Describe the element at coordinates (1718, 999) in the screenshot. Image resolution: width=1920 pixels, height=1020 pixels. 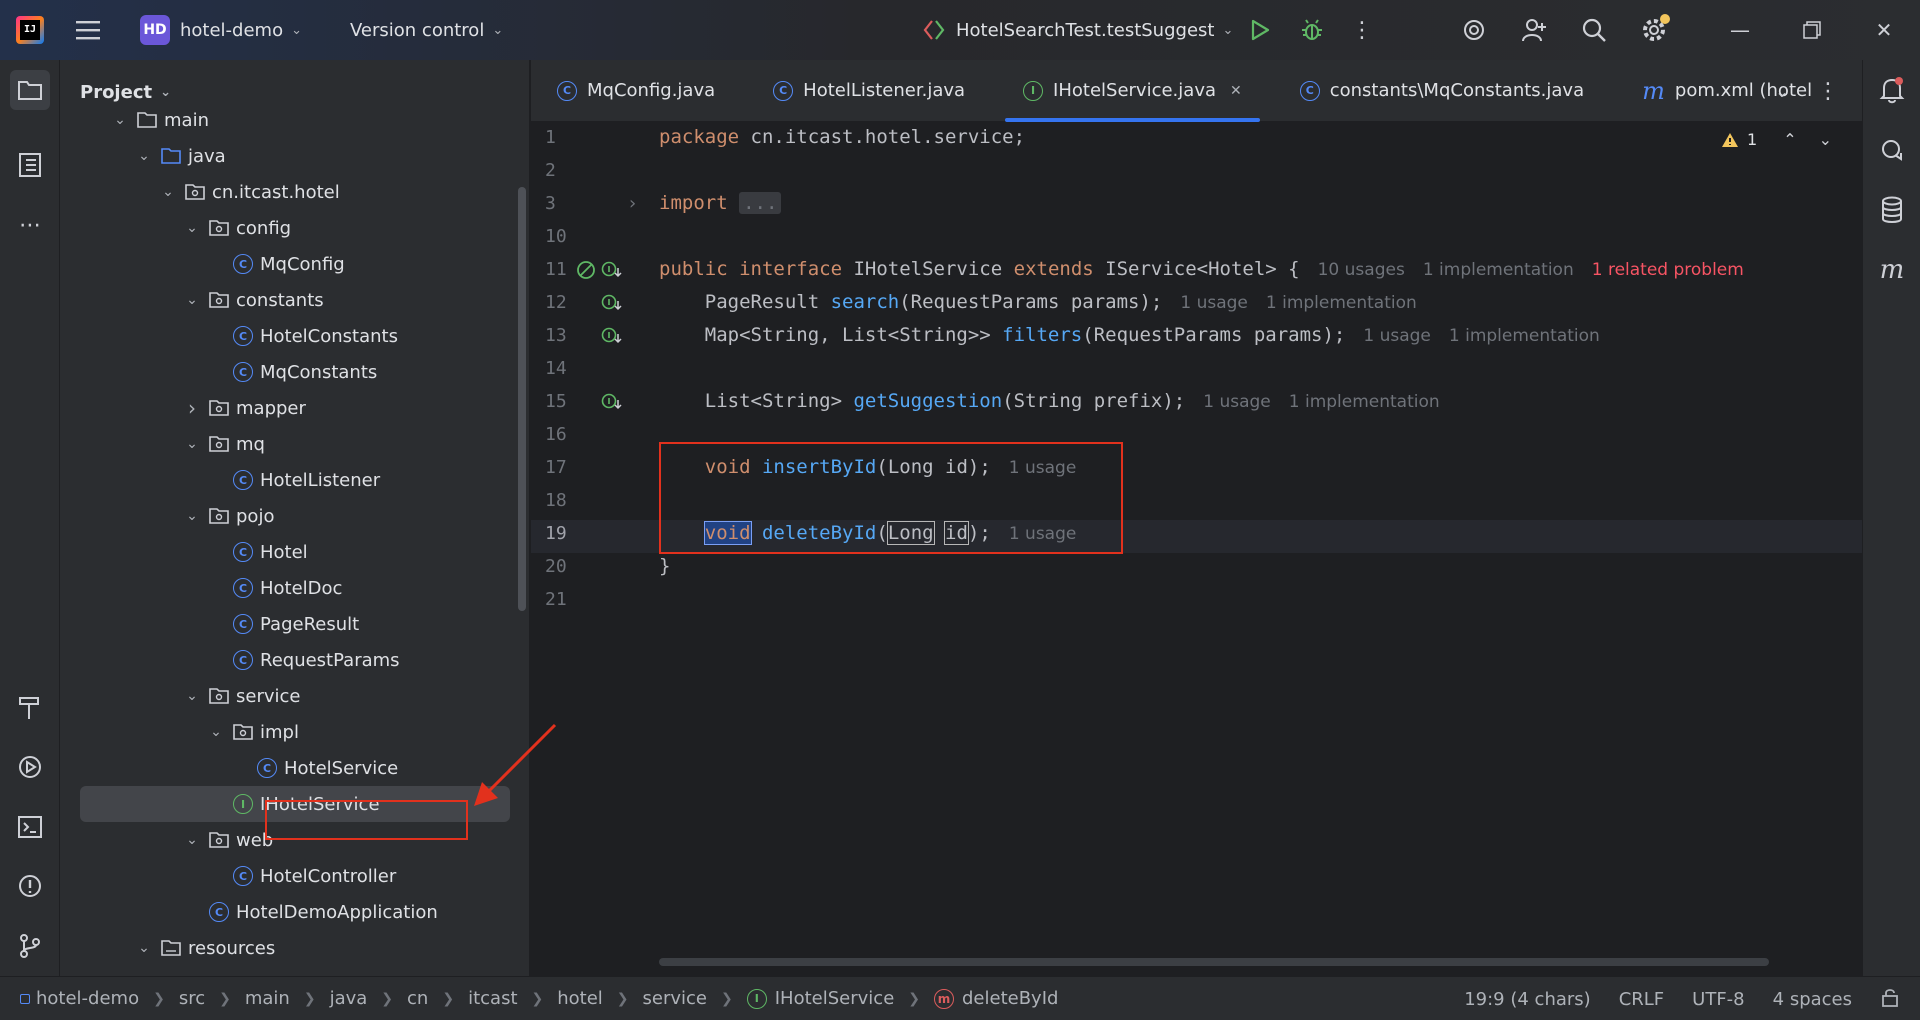
I see `file-encoding: UTF-8` at that location.